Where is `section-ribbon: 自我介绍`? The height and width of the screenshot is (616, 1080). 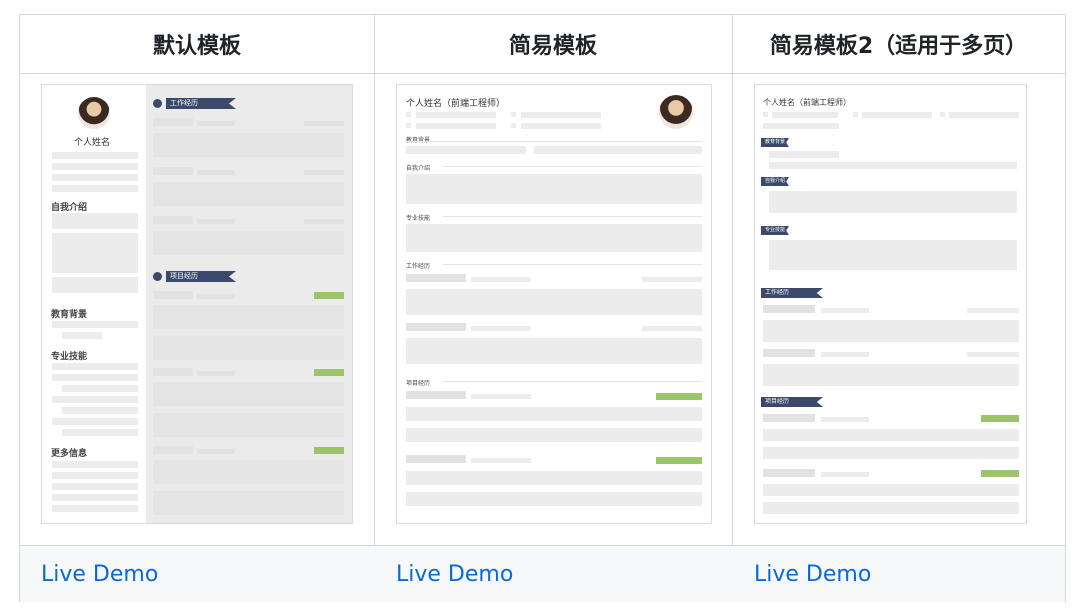 section-ribbon: 自我介绍 is located at coordinates (775, 181).